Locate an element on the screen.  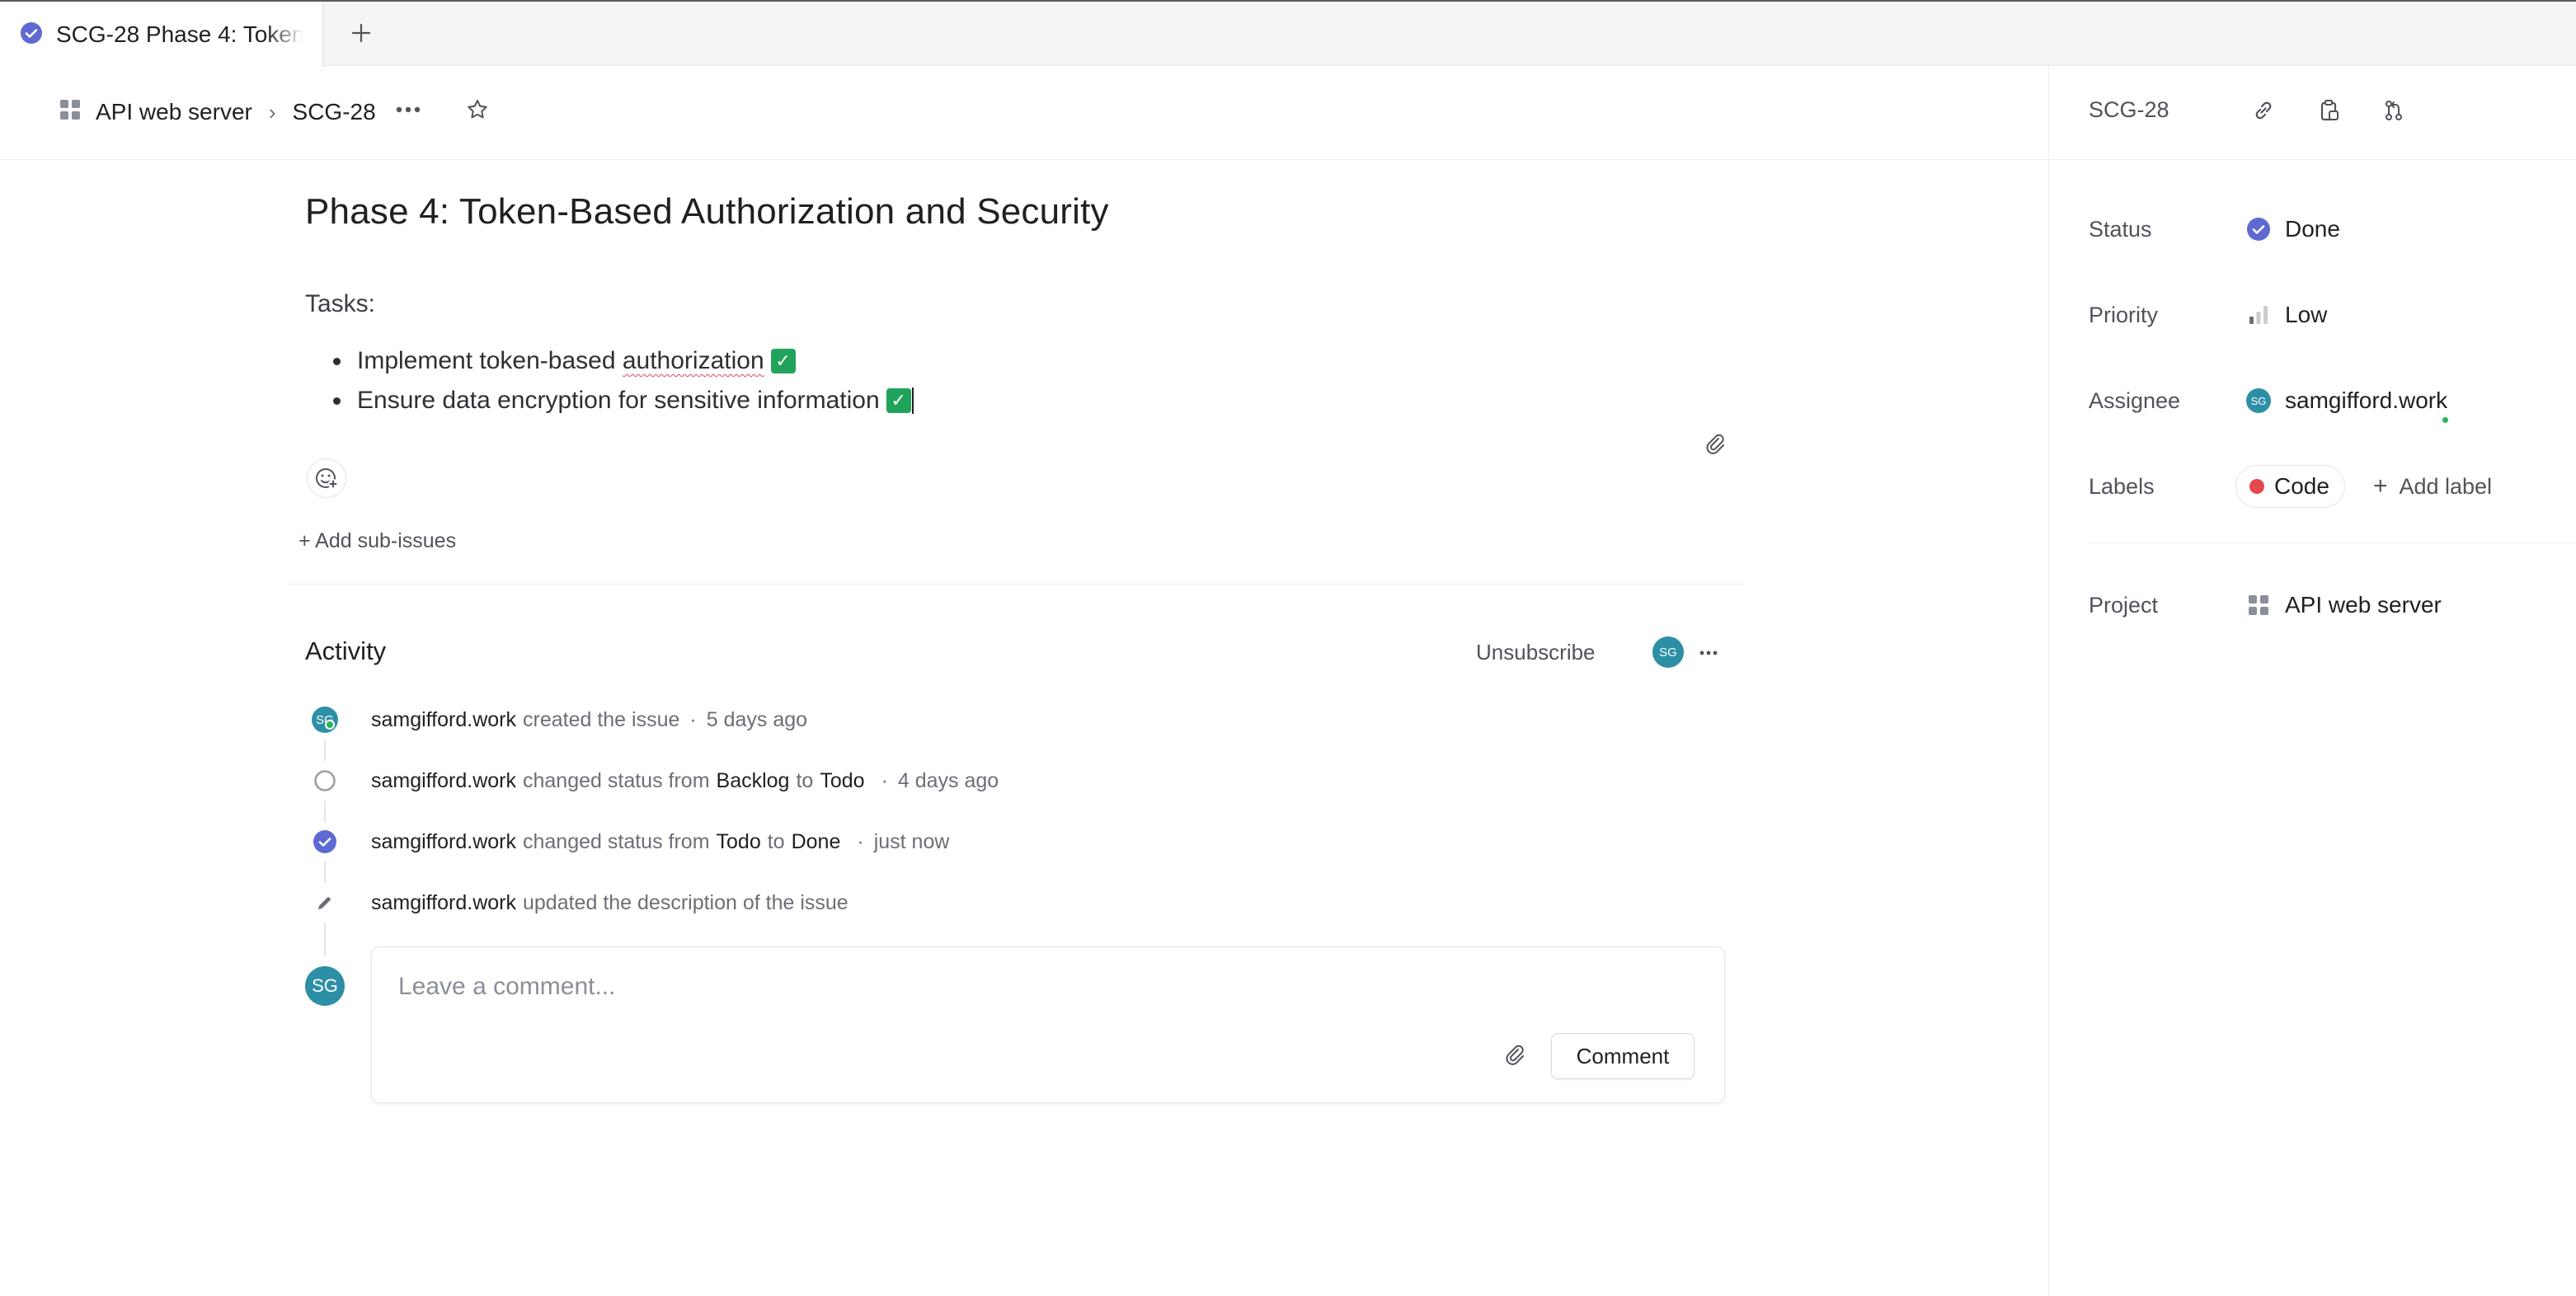
issue-header: API web server › SCG-28 is located at coordinates (1024, 113).